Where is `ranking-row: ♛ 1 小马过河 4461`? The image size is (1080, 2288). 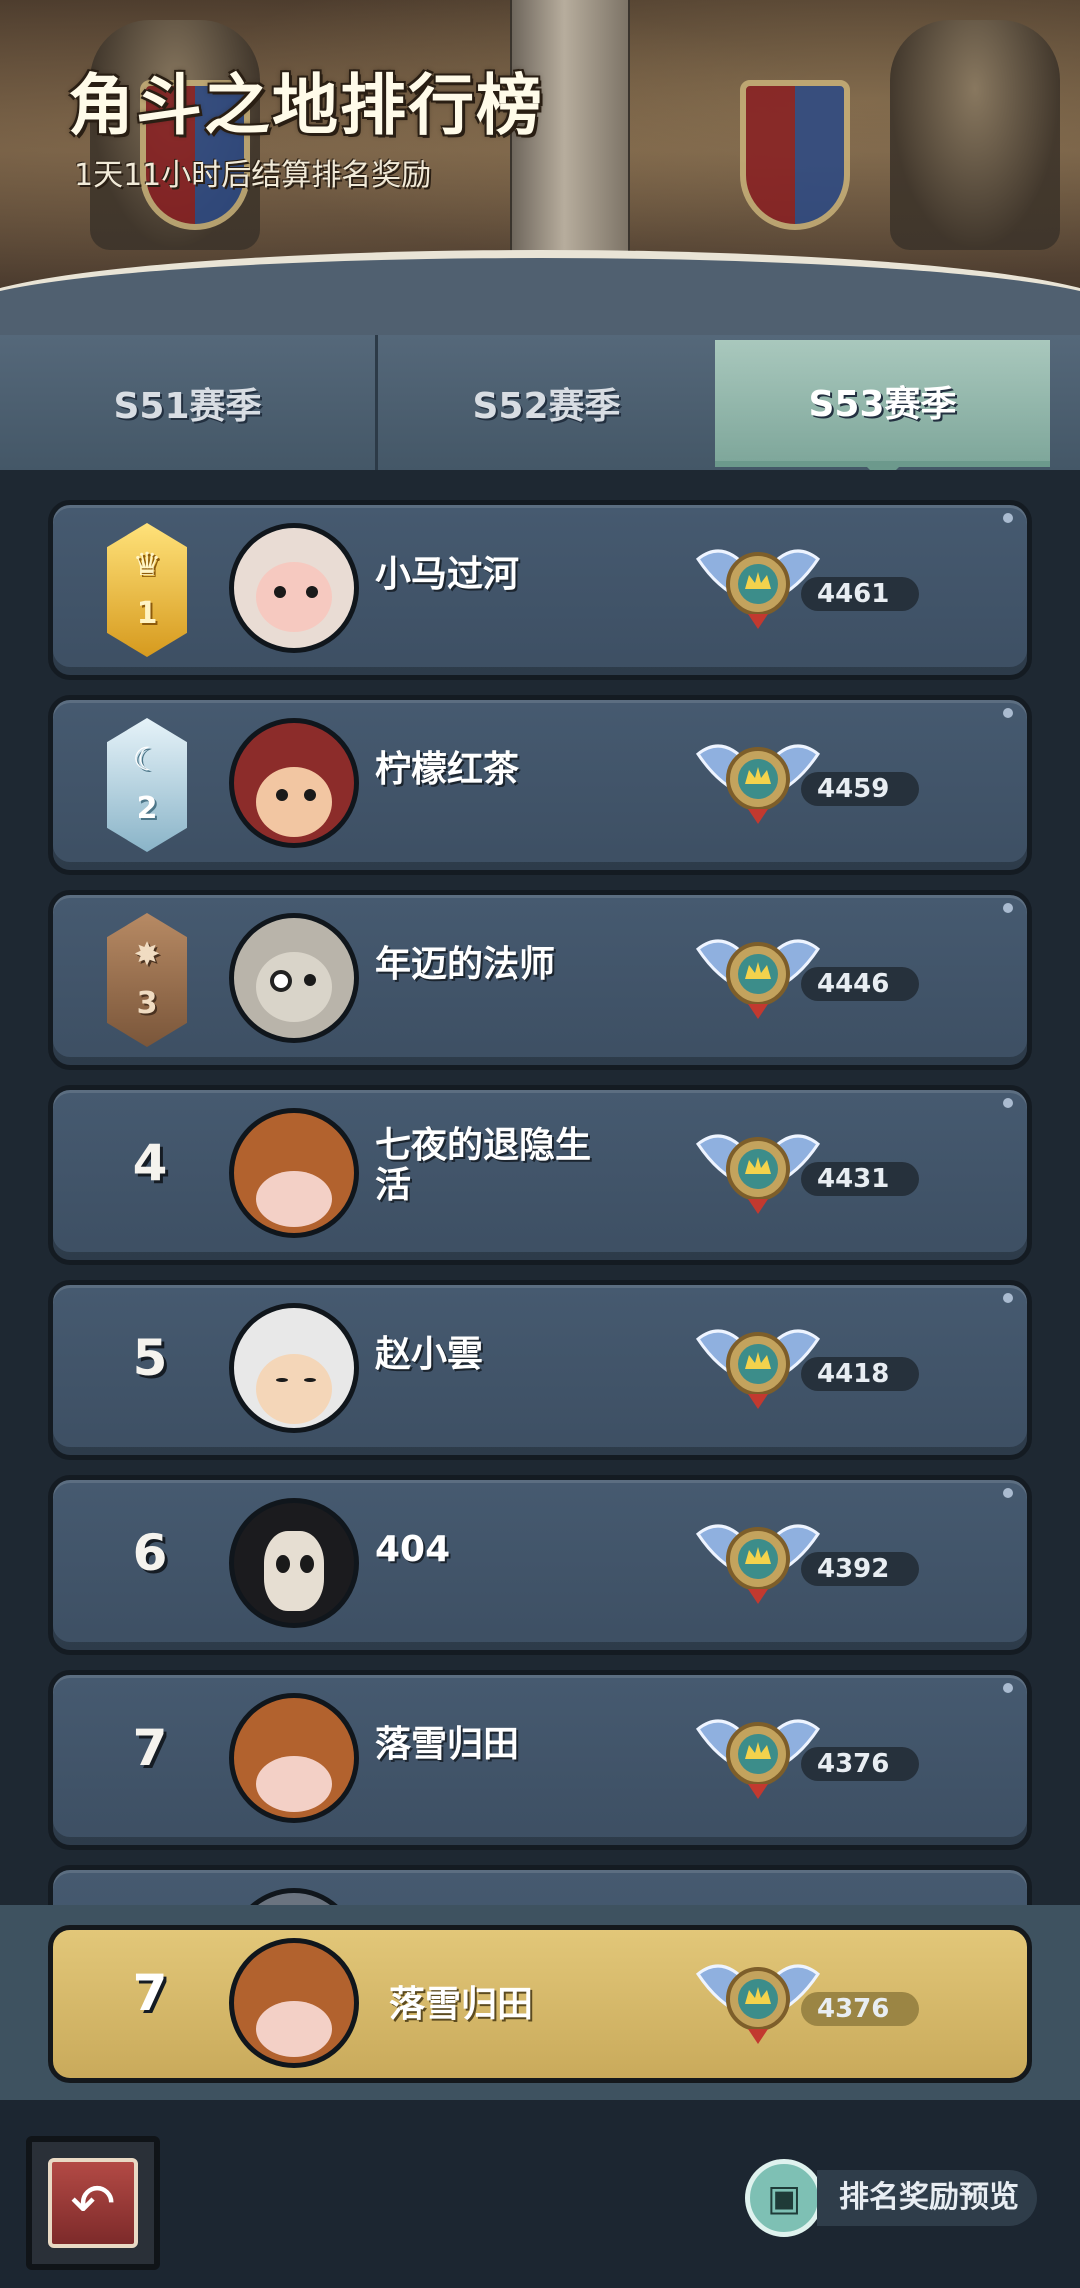 ranking-row: ♛ 1 小马过河 4461 is located at coordinates (540, 590).